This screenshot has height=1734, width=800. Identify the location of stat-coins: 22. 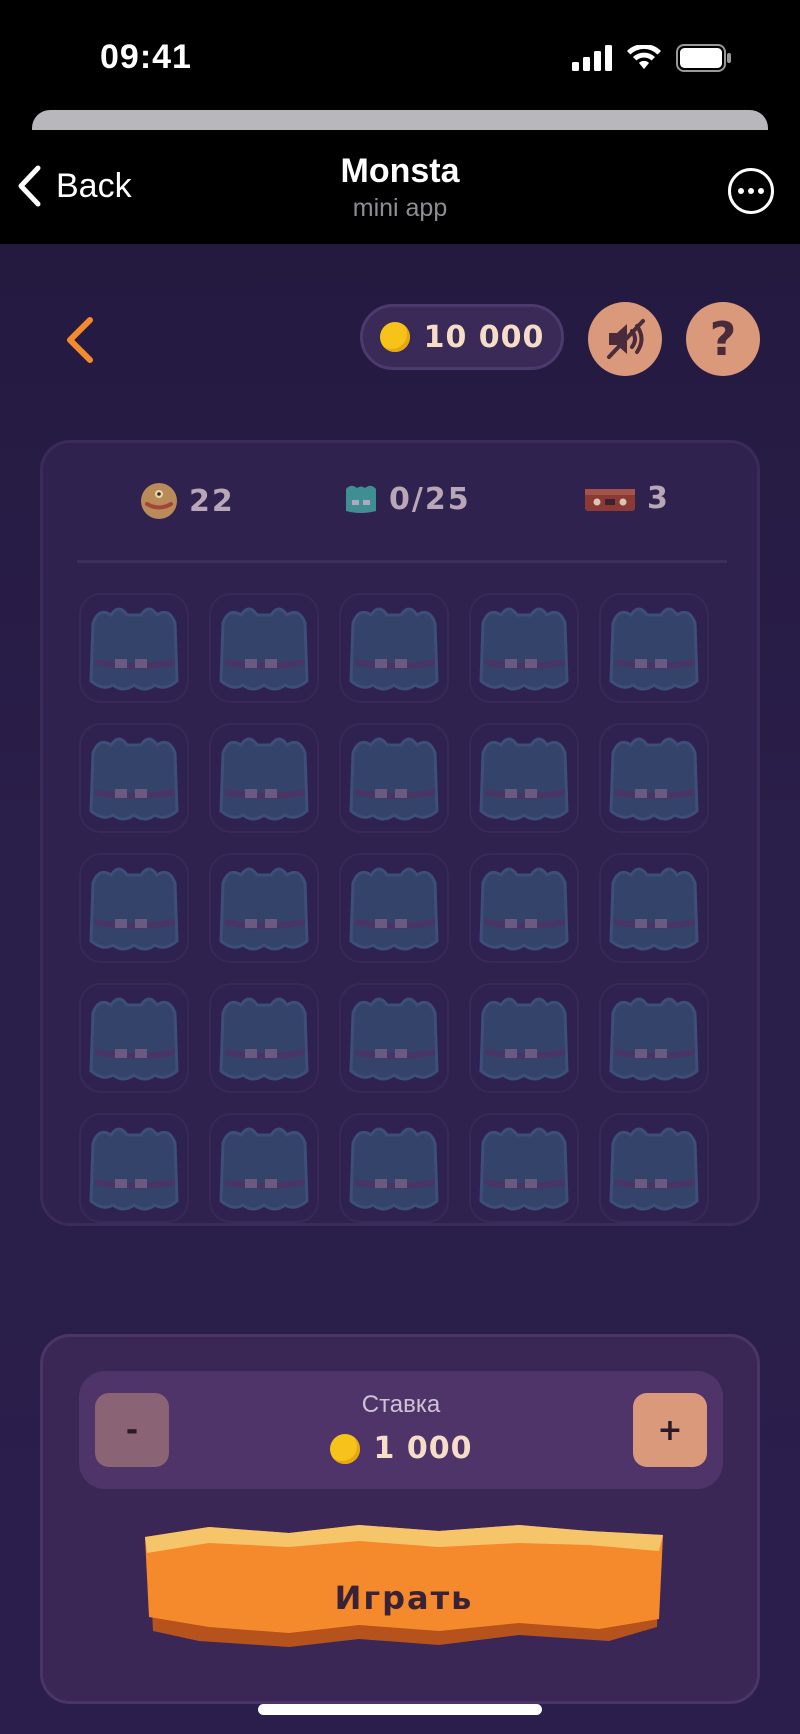
(187, 501).